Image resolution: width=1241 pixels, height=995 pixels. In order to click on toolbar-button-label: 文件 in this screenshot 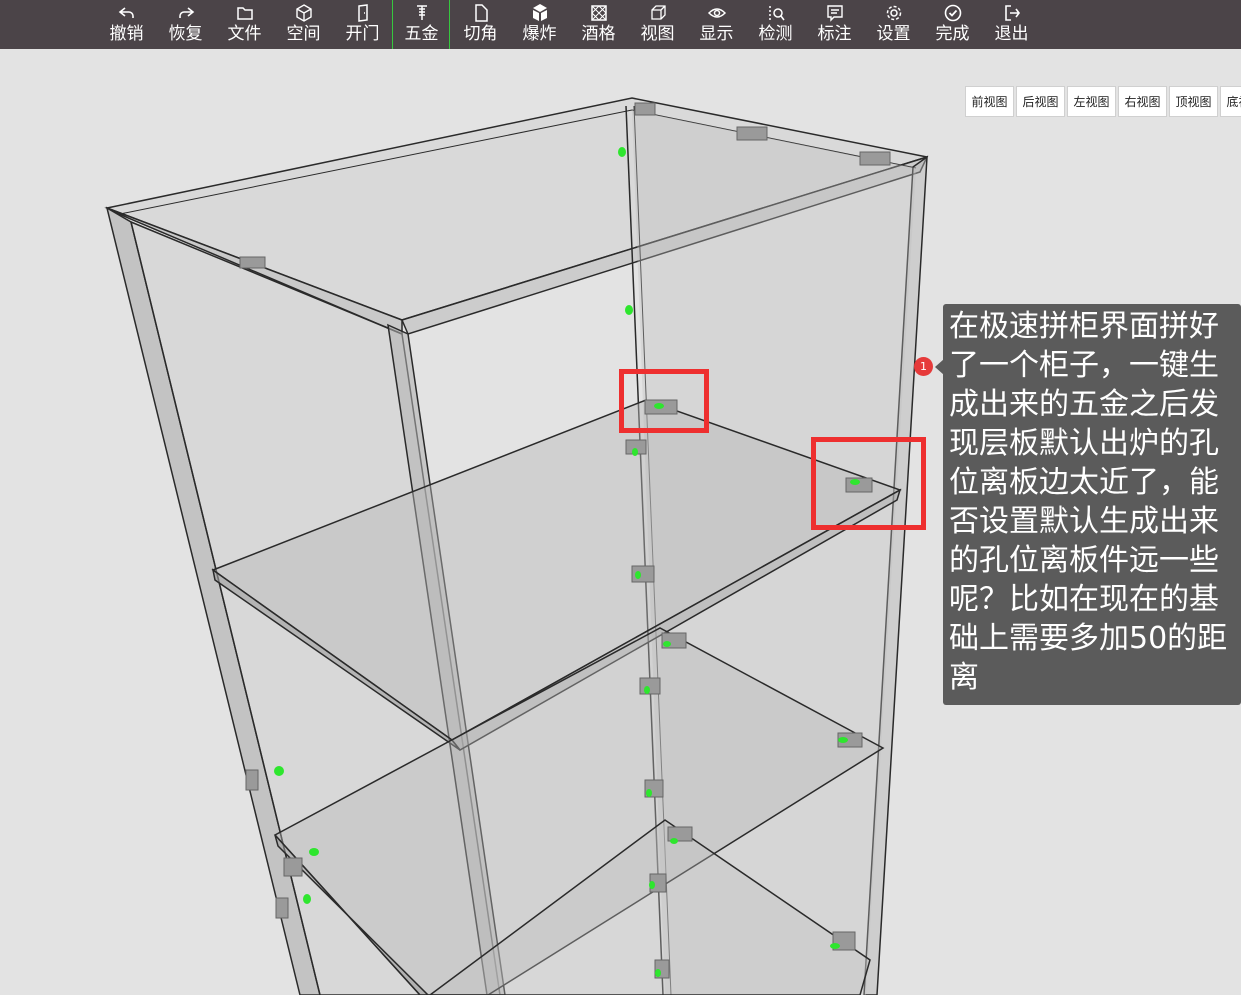, I will do `click(244, 34)`.